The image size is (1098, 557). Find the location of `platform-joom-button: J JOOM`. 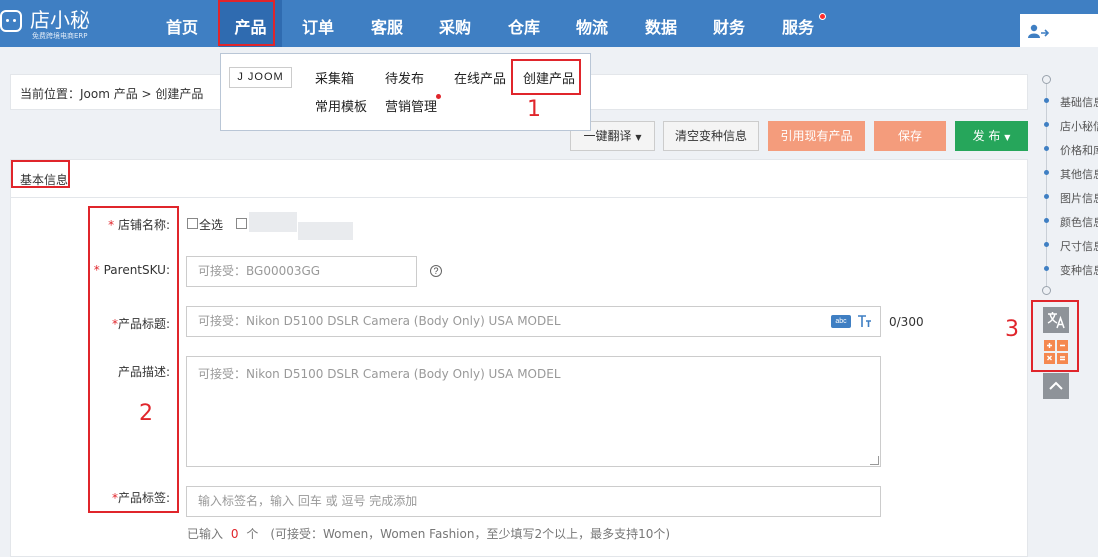

platform-joom-button: J JOOM is located at coordinates (260, 77).